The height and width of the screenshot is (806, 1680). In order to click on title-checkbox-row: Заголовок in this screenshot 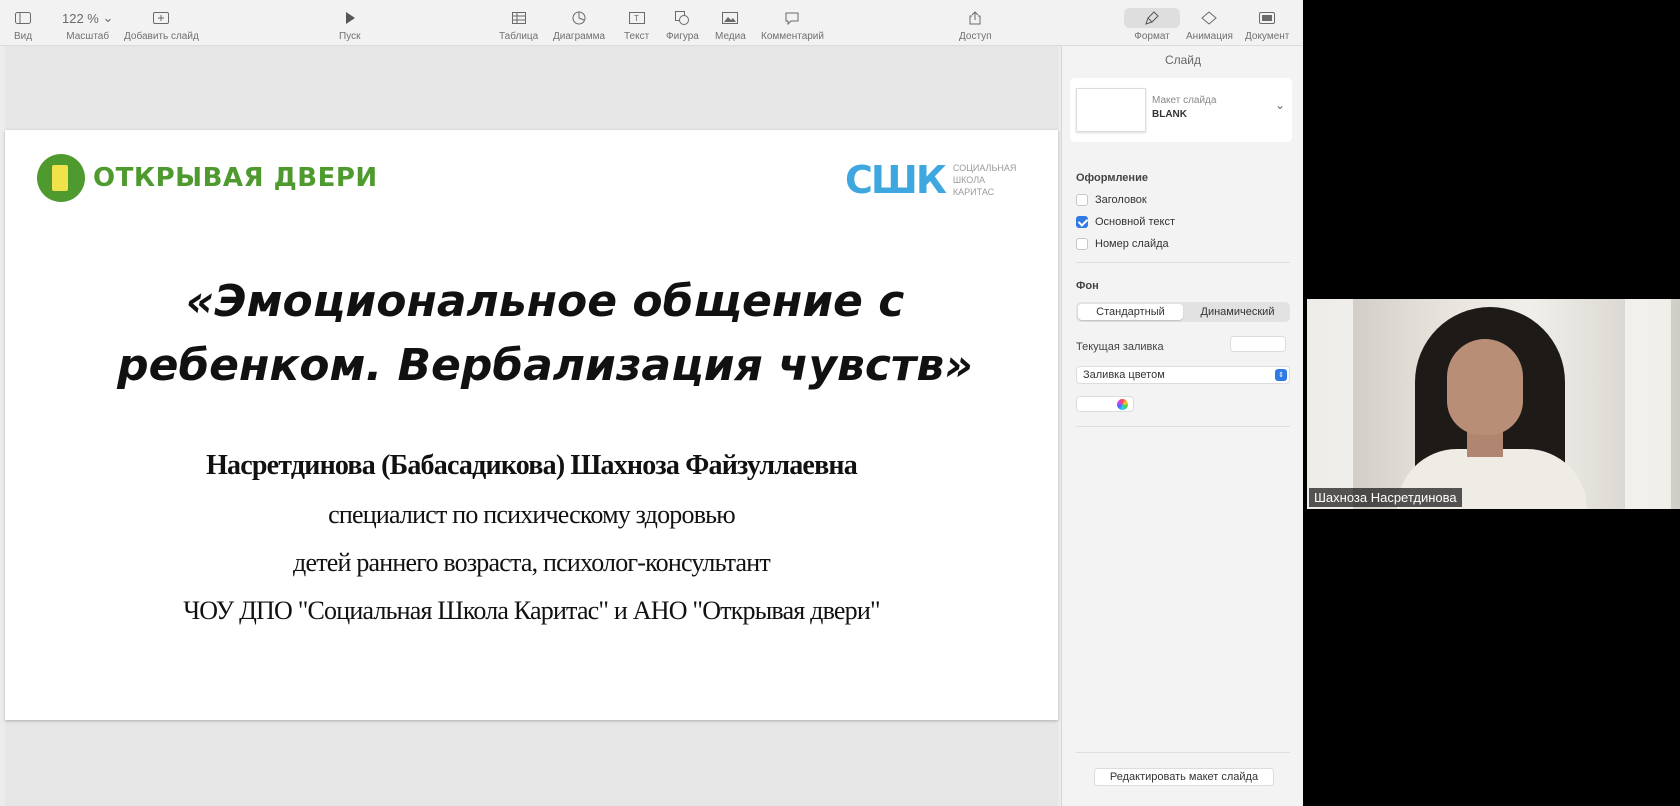, I will do `click(1111, 200)`.